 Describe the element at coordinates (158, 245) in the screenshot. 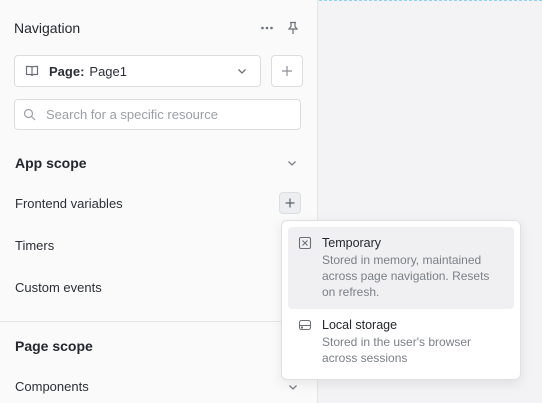

I see `timers-item: Timers` at that location.